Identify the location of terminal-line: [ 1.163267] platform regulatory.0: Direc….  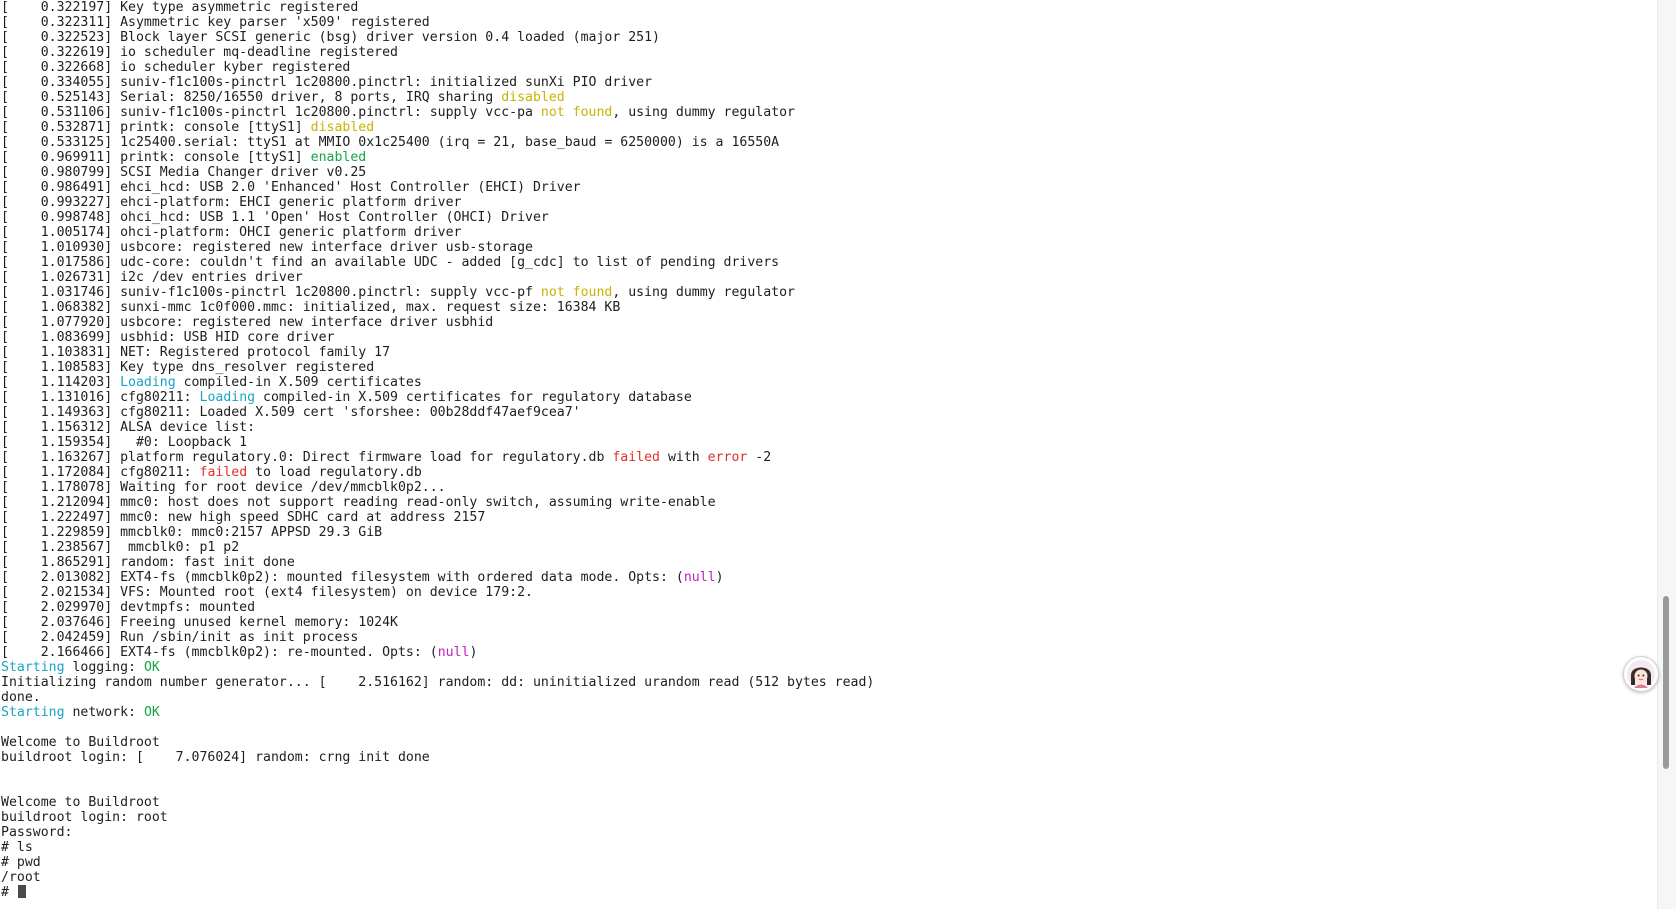
(829, 457).